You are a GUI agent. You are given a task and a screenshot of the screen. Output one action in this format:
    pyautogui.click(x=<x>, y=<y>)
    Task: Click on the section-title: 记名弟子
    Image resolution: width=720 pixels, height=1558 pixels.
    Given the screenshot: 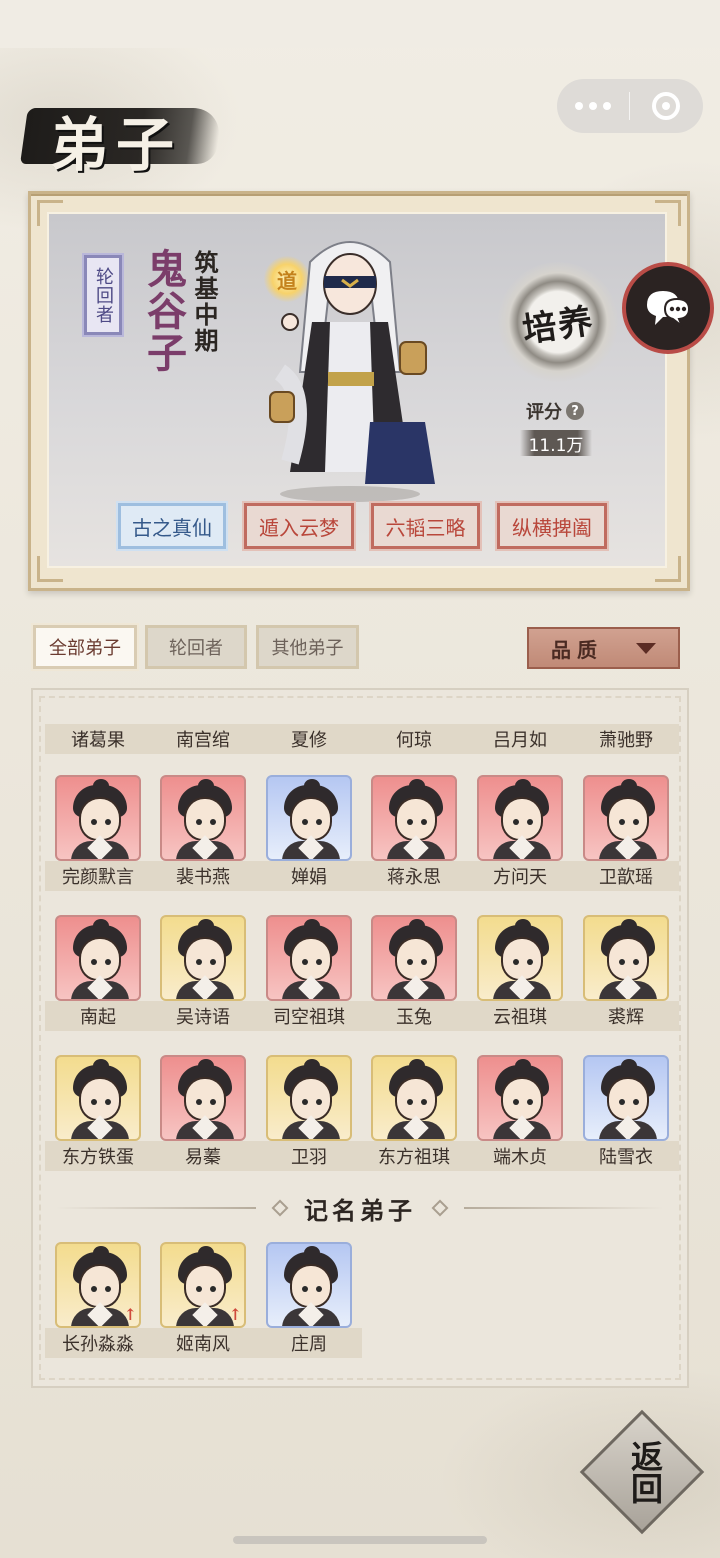 What is the action you would take?
    pyautogui.click(x=360, y=1210)
    